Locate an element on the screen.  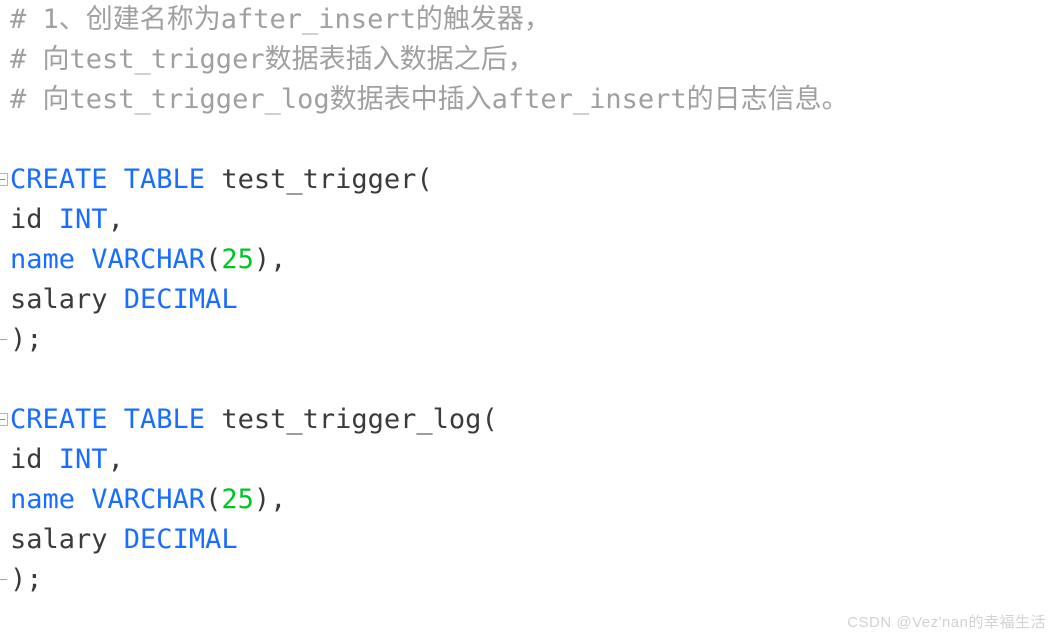
code-token-comment: # 向test_trigger数据表插入数据之后， is located at coordinates (272, 59).